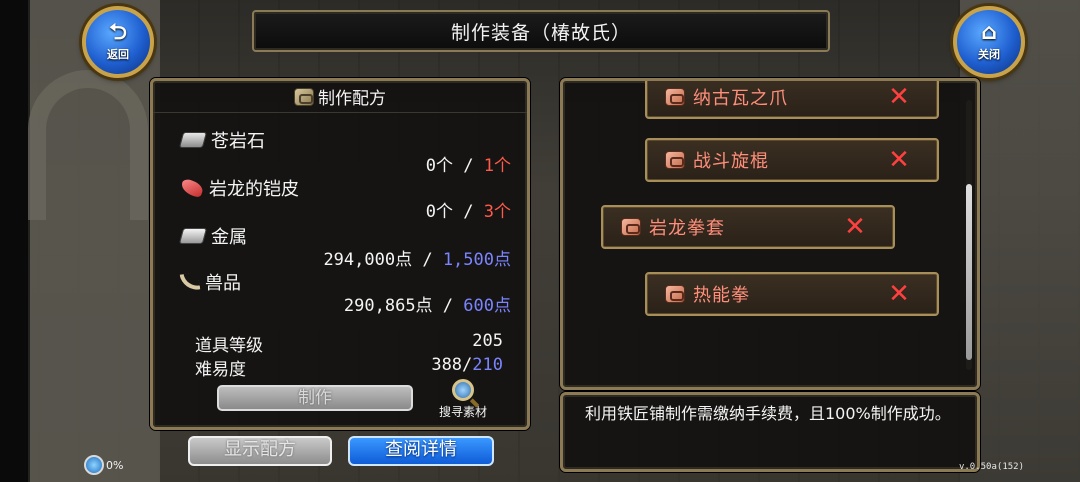 Image resolution: width=1080 pixels, height=482 pixels. Describe the element at coordinates (344, 151) in the screenshot. I see `material-row: 苍岩石 0个 / 1个` at that location.